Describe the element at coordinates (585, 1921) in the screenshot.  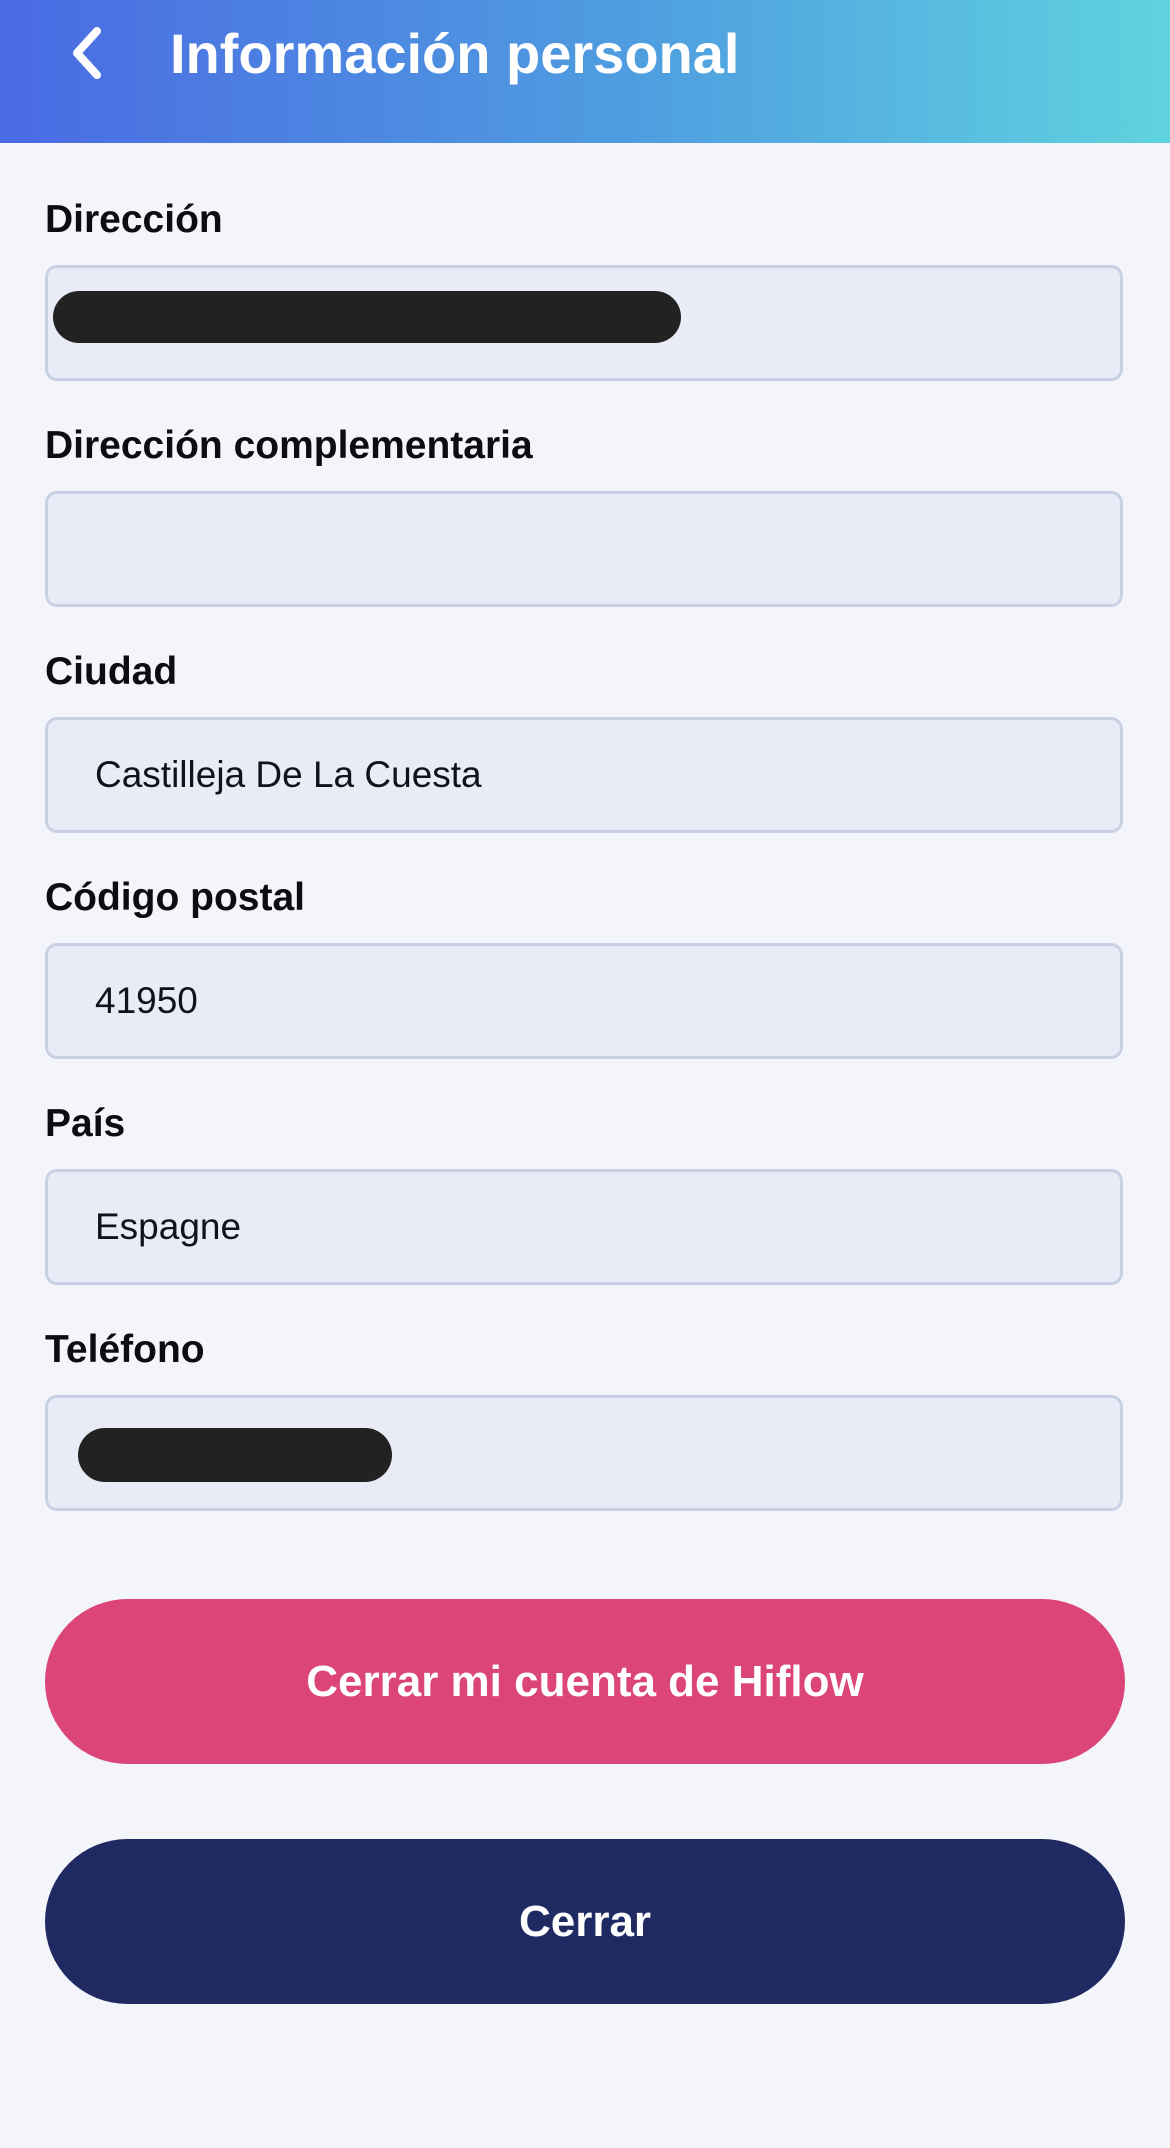
I see `close-button: Cerrar` at that location.